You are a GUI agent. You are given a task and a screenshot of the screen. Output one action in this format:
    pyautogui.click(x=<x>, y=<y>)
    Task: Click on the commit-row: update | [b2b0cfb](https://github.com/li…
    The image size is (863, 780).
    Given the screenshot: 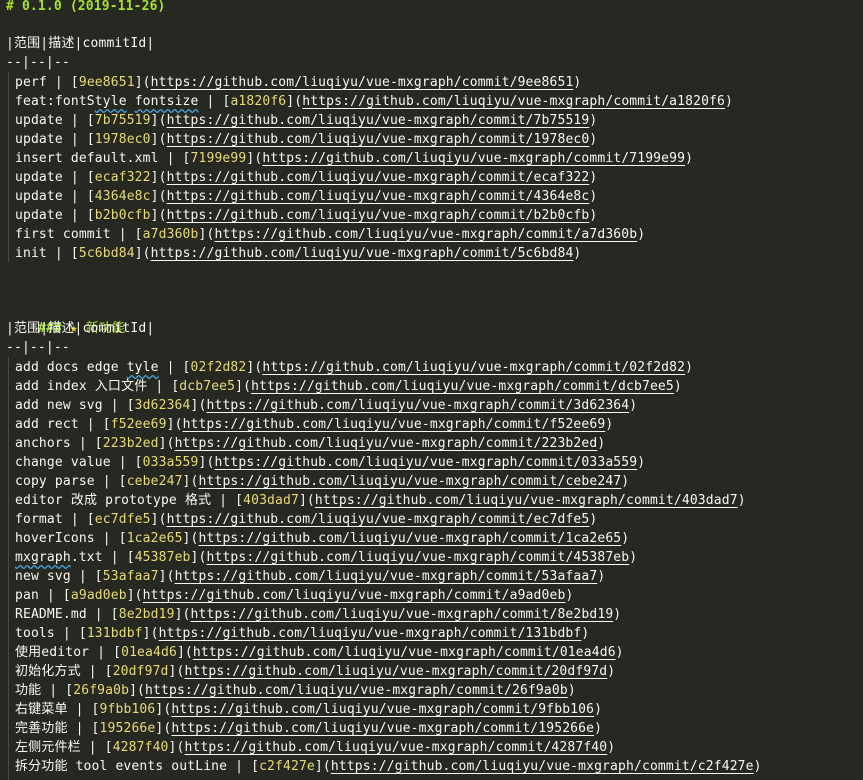 What is the action you would take?
    pyautogui.click(x=306, y=215)
    